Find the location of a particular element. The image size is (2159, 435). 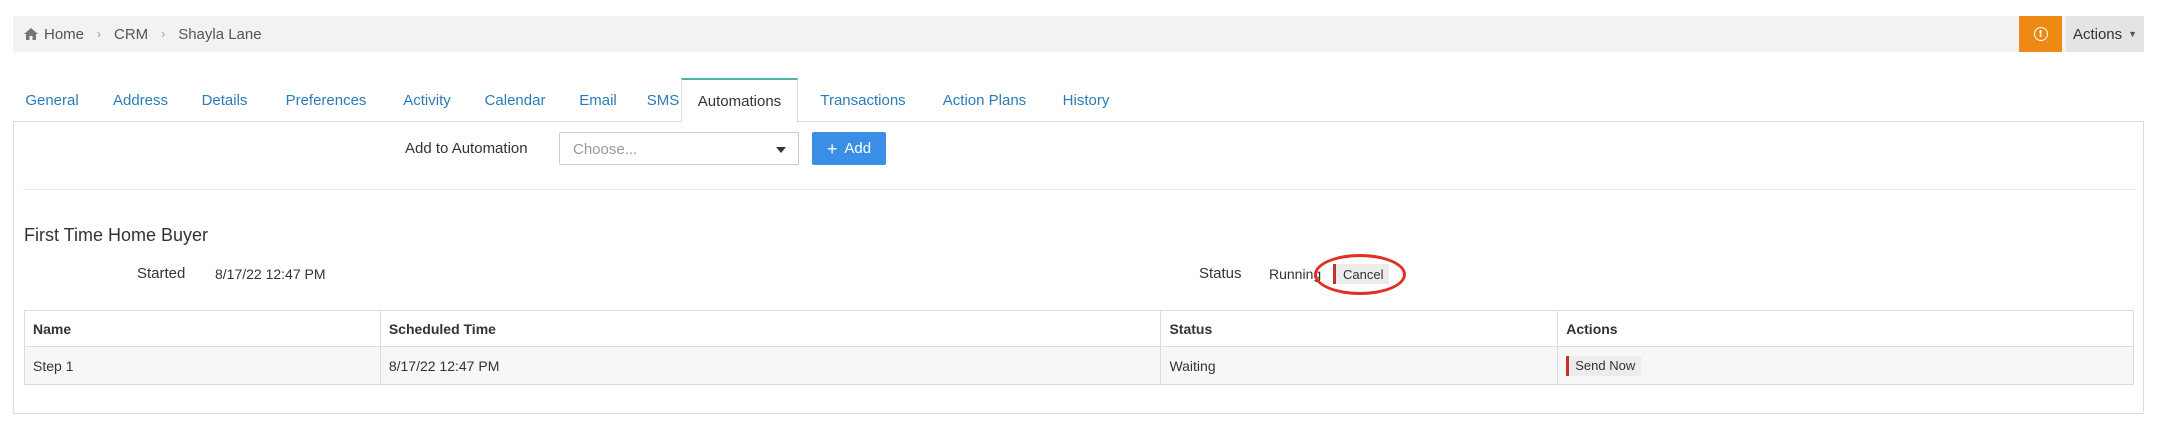

tab-history: History is located at coordinates (1086, 100).